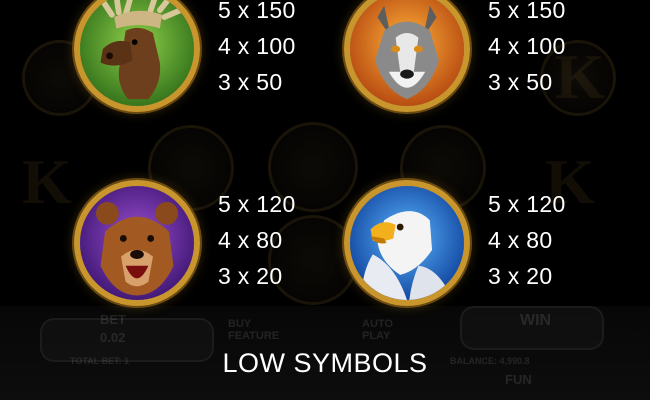 Image resolution: width=650 pixels, height=400 pixels. Describe the element at coordinates (47, 181) in the screenshot. I see `background-k-symbol: K` at that location.